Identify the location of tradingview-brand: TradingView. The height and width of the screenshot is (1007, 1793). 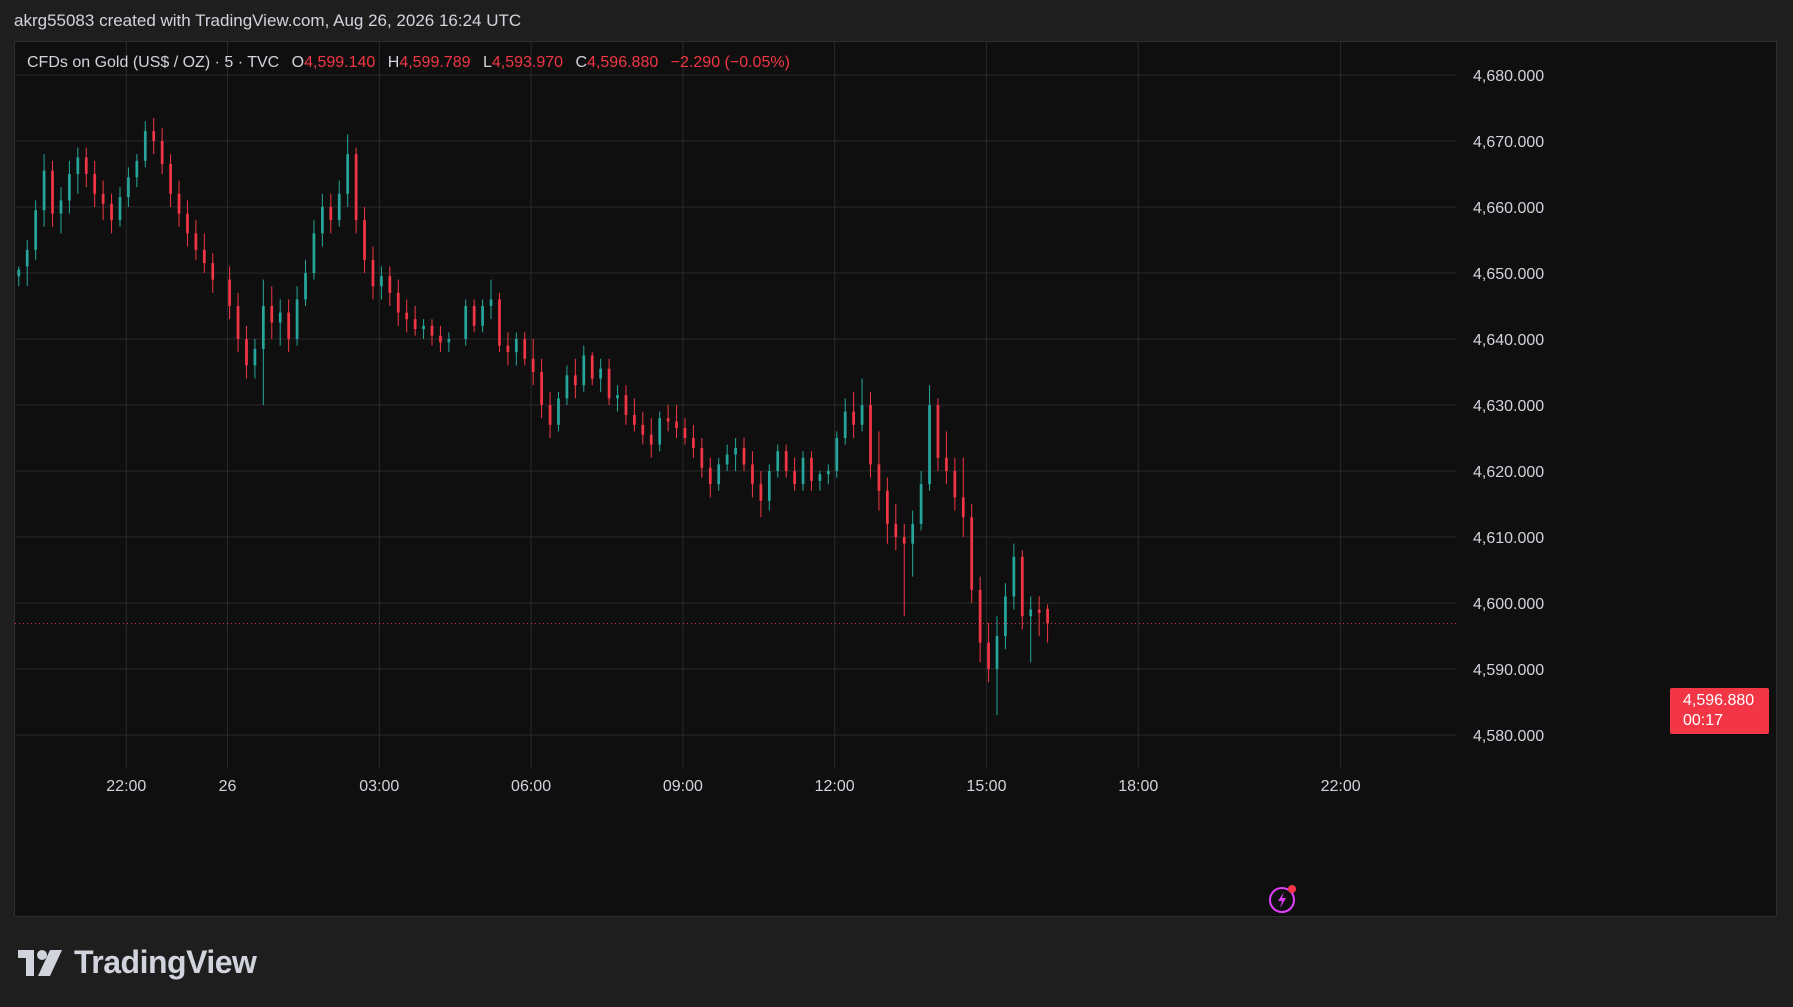
(137, 962).